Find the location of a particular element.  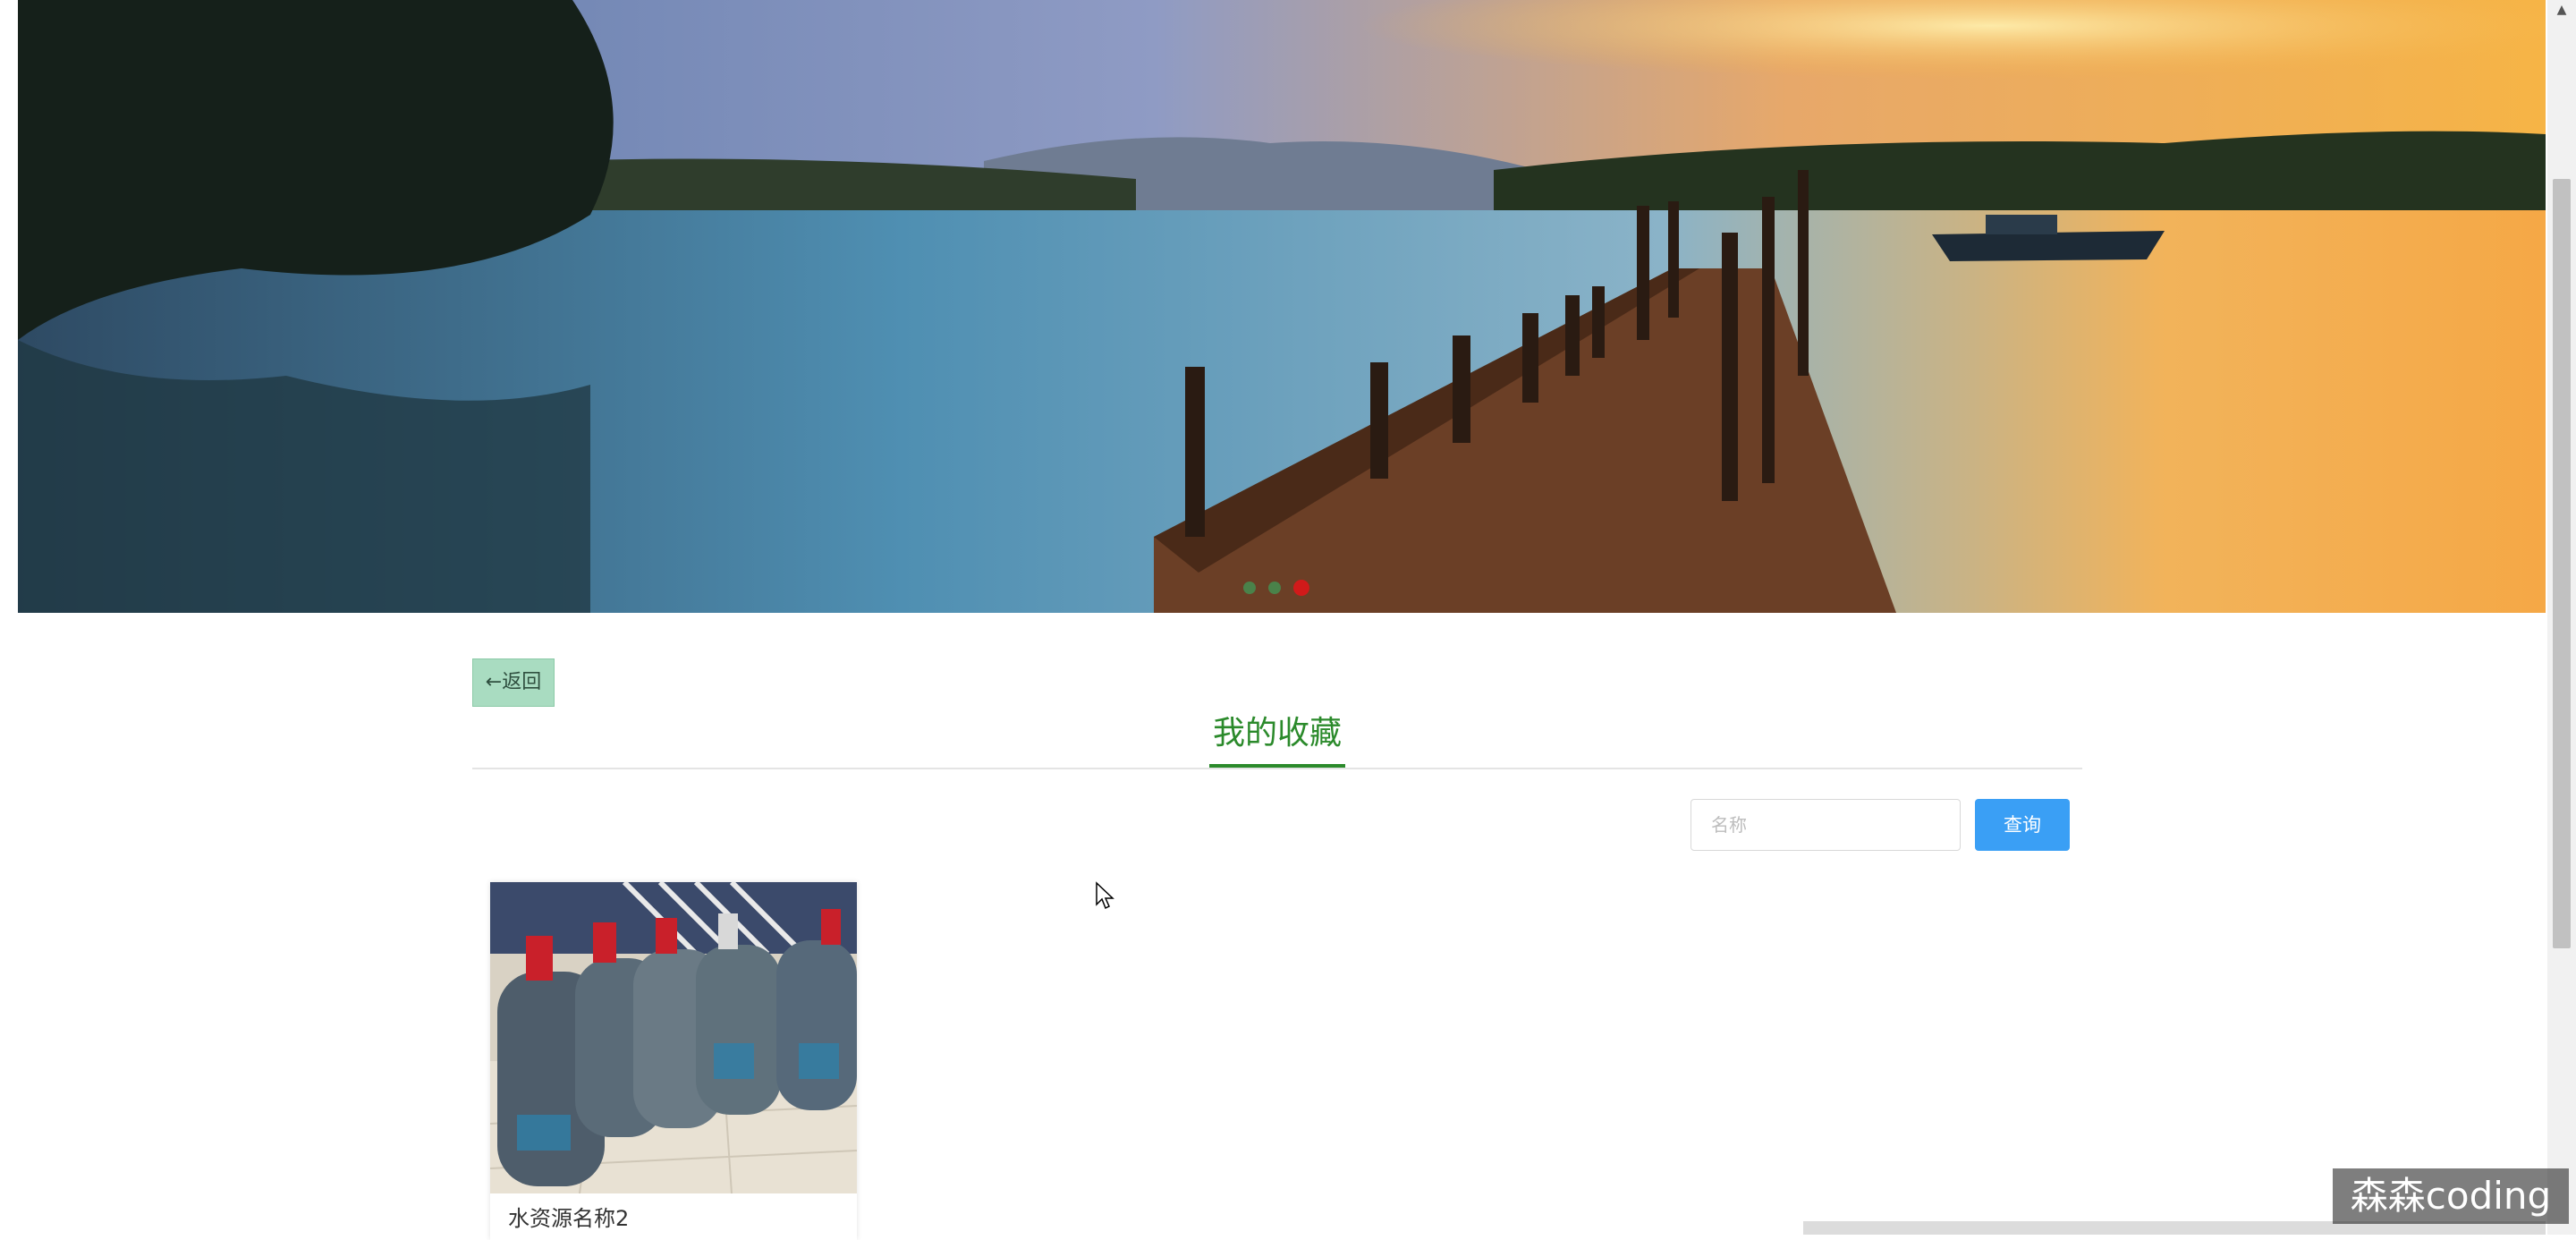

mouse-cursor-icon is located at coordinates (1105, 895).